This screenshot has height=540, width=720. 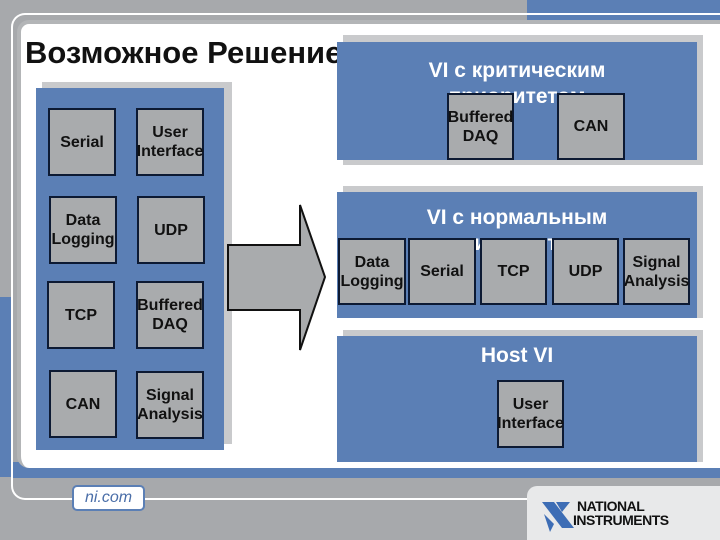 What do you see at coordinates (108, 498) in the screenshot?
I see `ni-com-link: ni.com` at bounding box center [108, 498].